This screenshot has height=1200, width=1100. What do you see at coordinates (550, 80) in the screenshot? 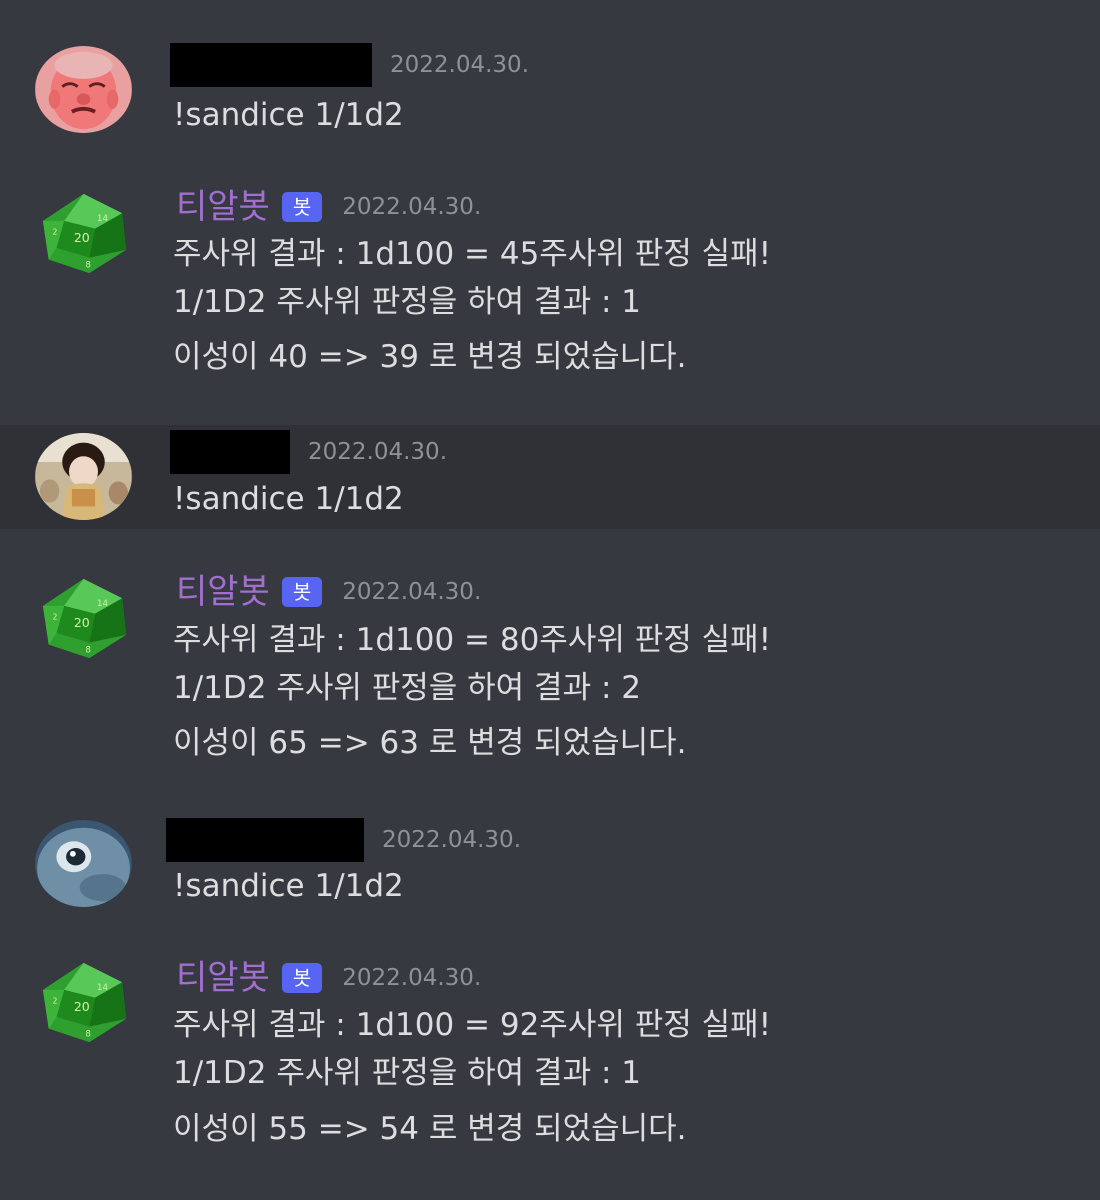
I see `message-user-1: 2022.04.30. !sandice 1/1d2` at bounding box center [550, 80].